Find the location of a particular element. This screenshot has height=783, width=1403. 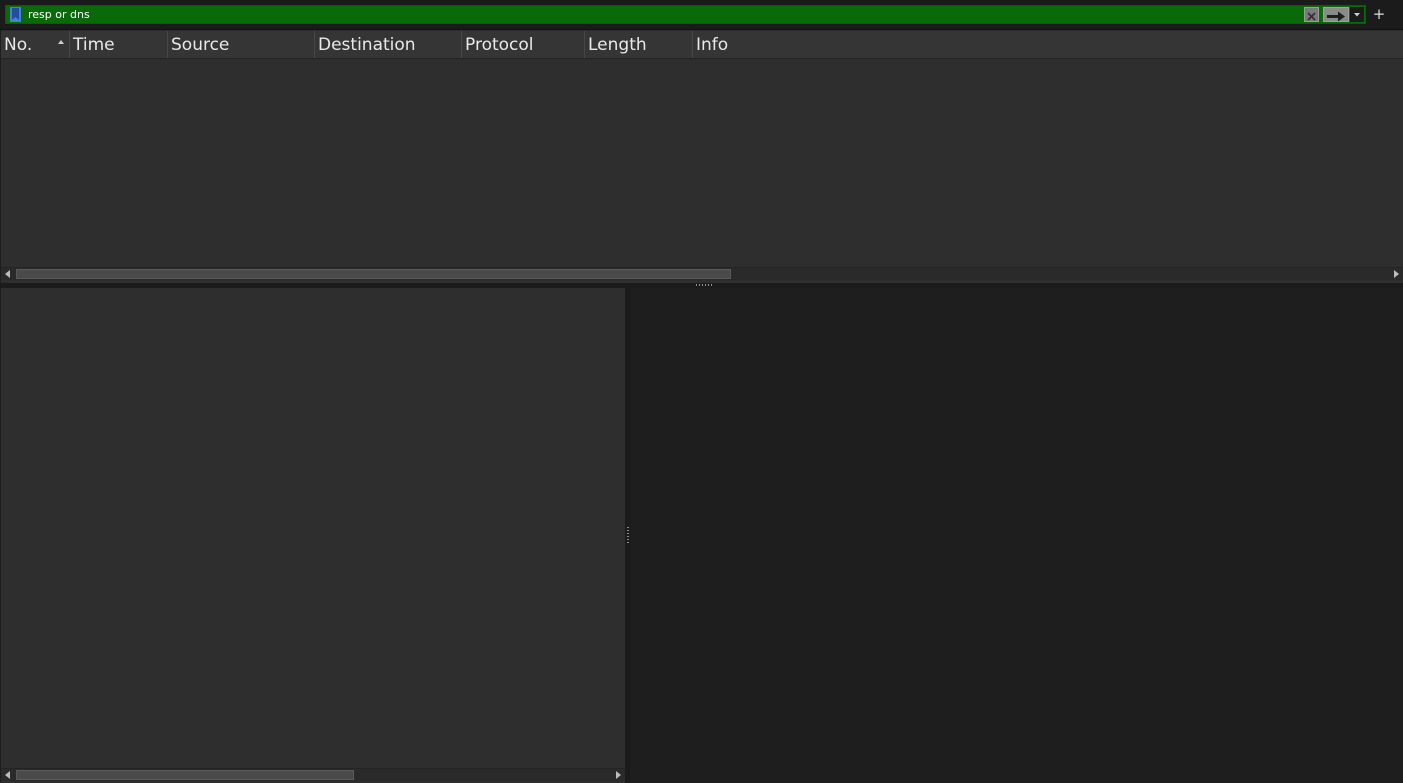

column-header-no: No. is located at coordinates (35, 44).